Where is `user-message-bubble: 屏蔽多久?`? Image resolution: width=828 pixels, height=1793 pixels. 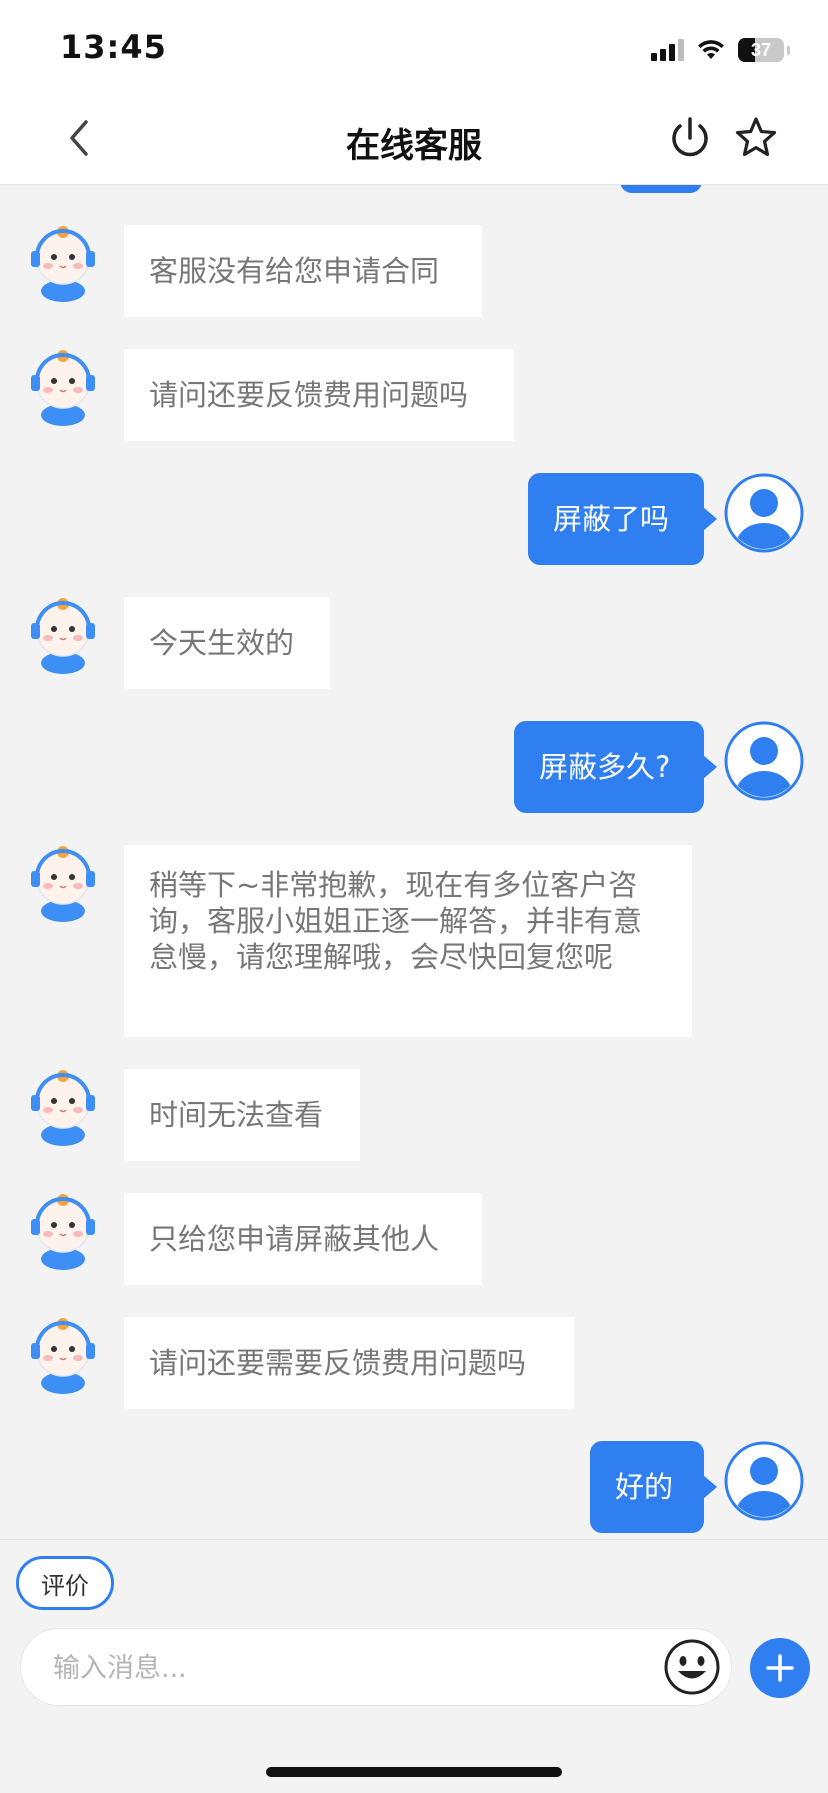 user-message-bubble: 屏蔽多久? is located at coordinates (615, 767).